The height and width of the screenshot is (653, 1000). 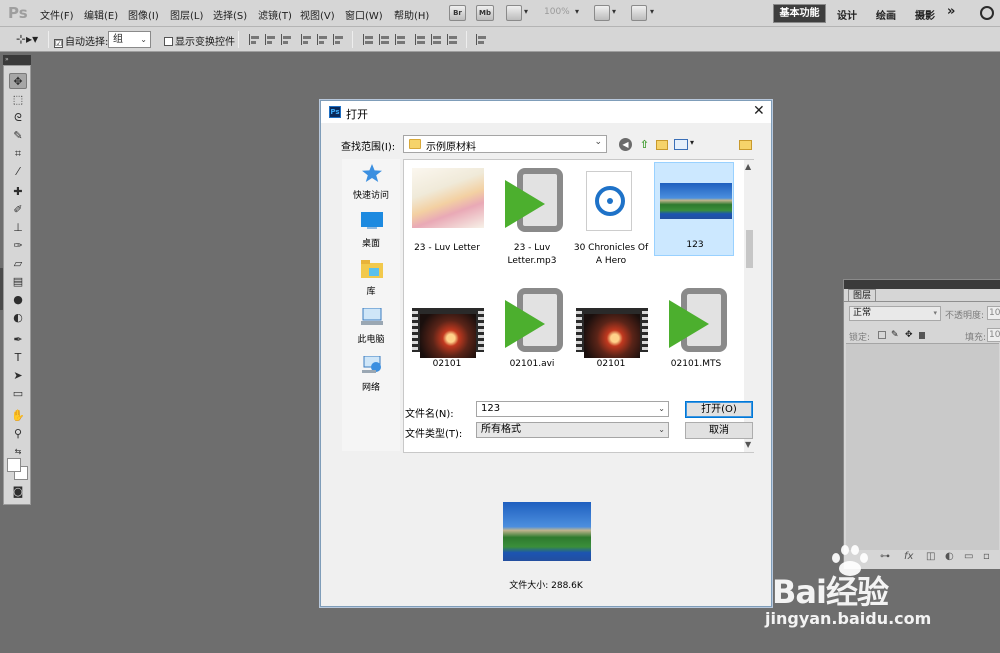 I want to click on close-icon: ✕, so click(x=759, y=111).